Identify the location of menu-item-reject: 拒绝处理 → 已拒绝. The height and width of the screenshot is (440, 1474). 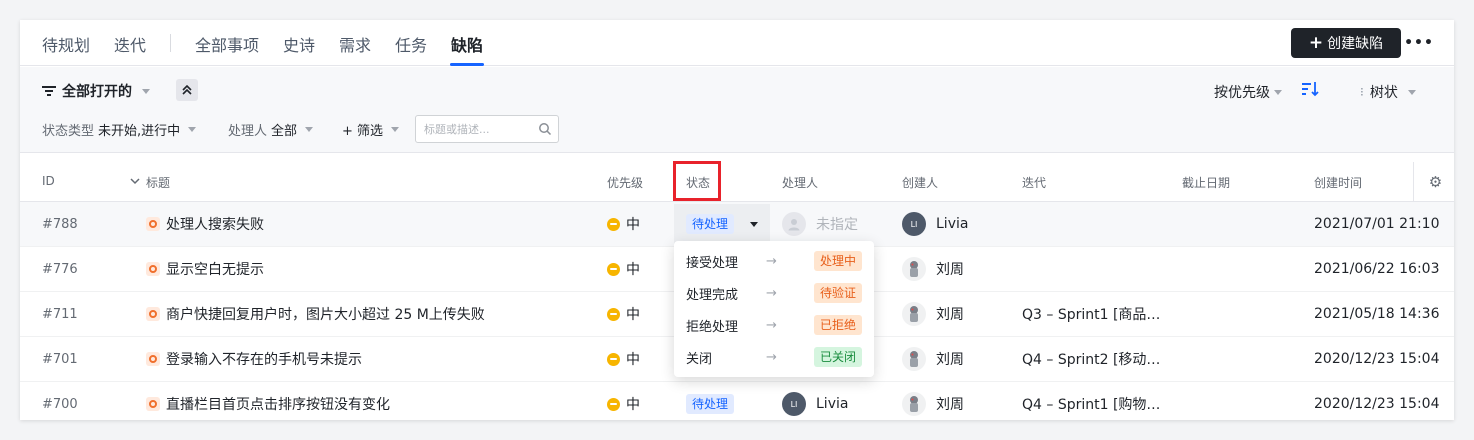
(774, 325).